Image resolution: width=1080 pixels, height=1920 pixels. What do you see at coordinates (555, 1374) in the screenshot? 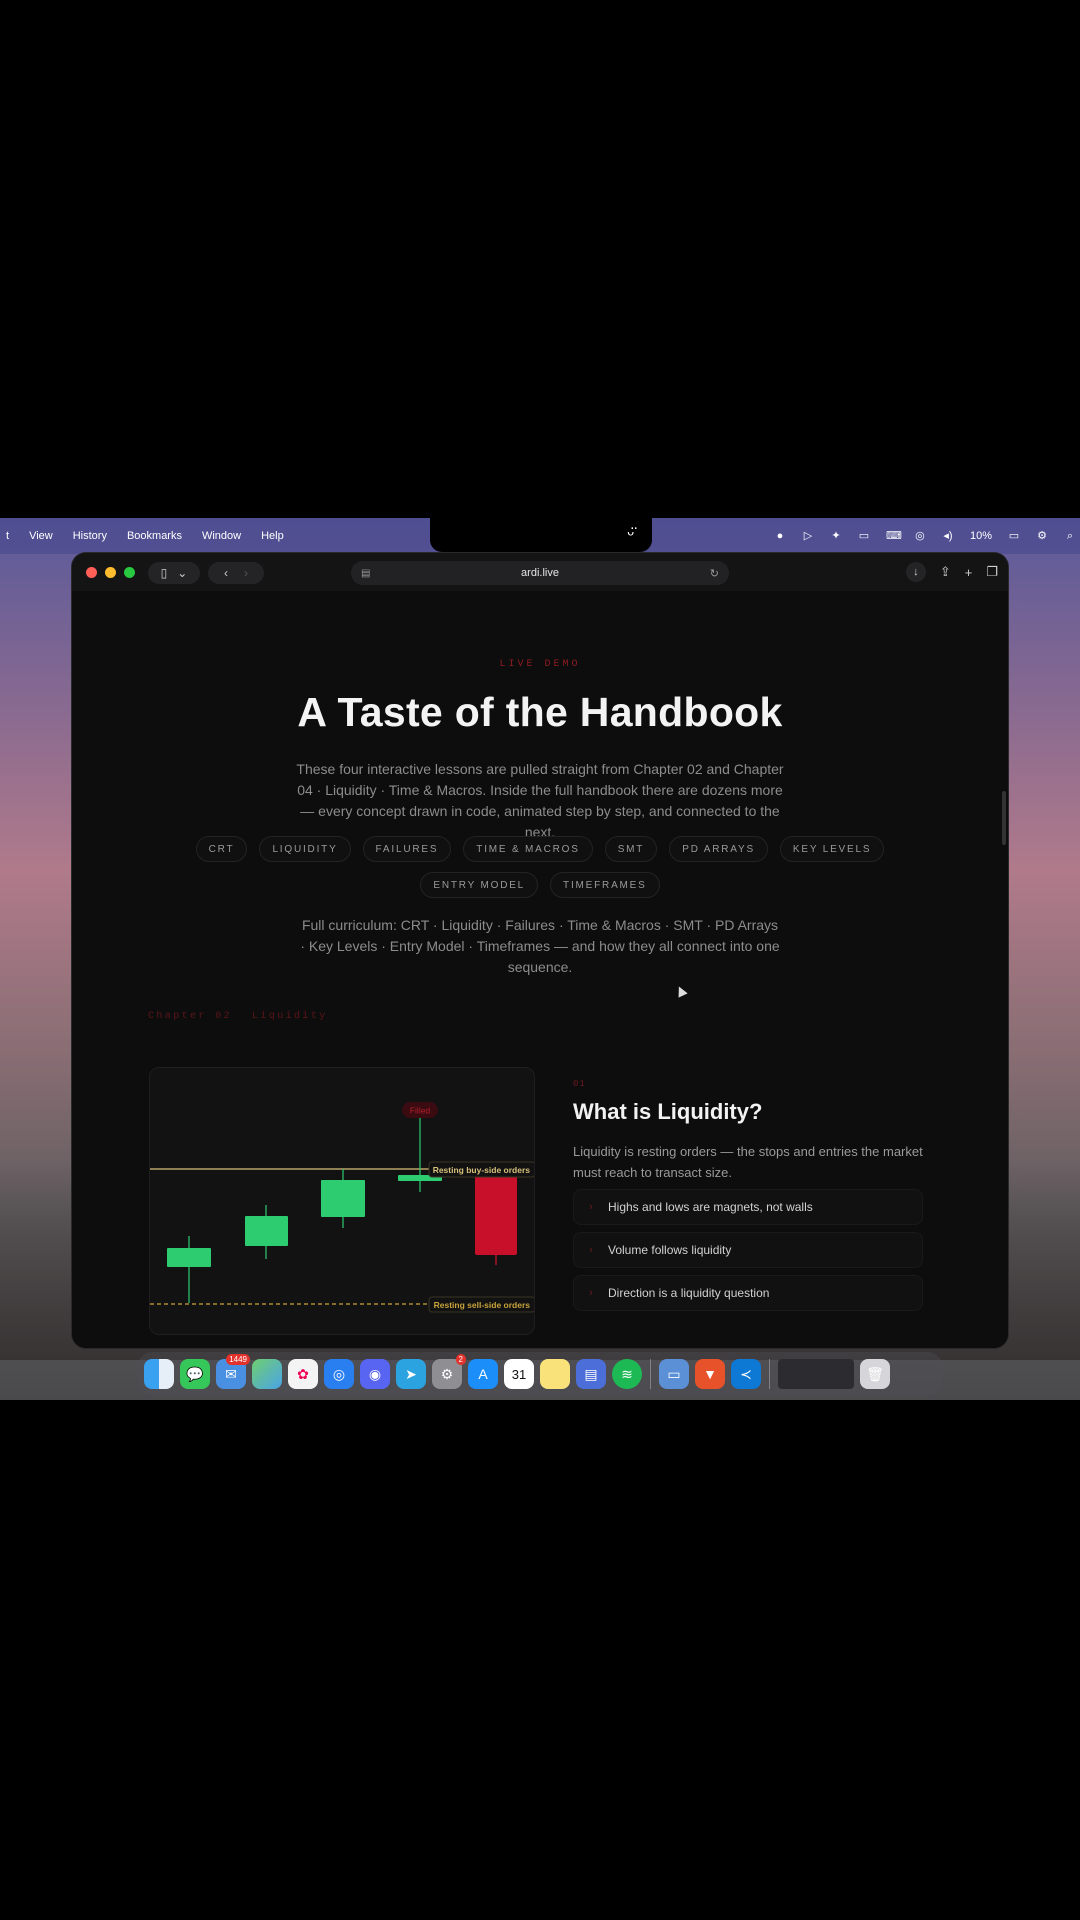
I see `notes-icon` at bounding box center [555, 1374].